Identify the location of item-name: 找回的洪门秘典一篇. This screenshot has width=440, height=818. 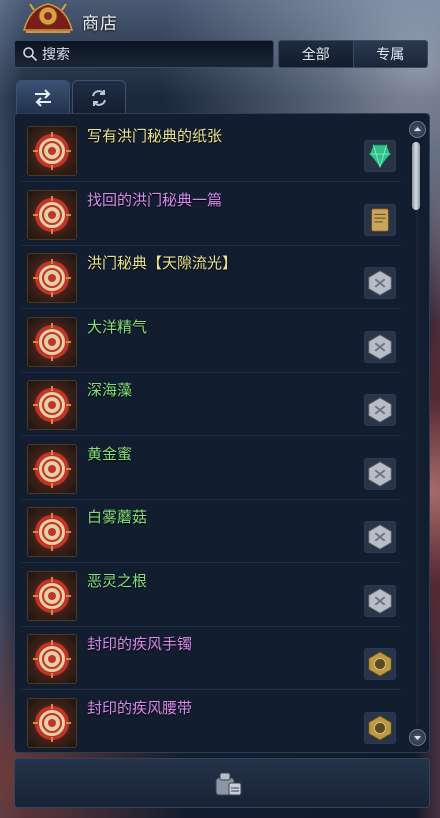
(155, 199).